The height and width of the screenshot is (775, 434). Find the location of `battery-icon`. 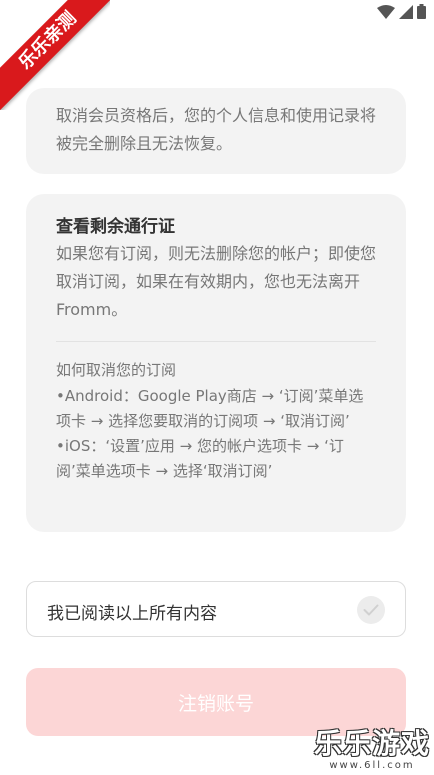

battery-icon is located at coordinates (421, 11).